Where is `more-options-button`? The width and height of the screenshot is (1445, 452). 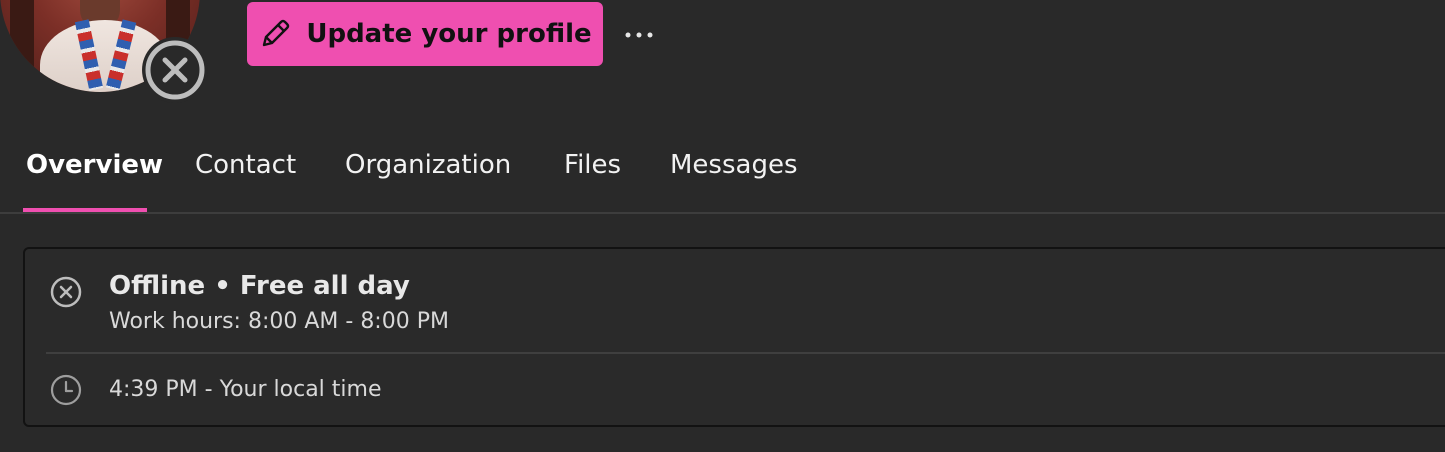 more-options-button is located at coordinates (639, 35).